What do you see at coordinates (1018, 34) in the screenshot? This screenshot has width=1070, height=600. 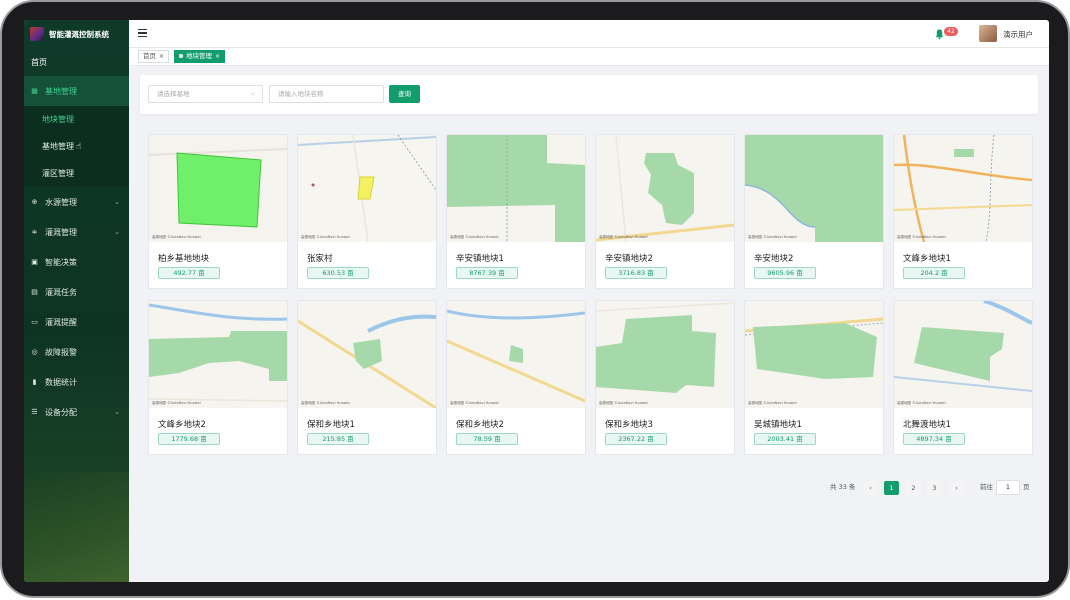 I see `user-name: 演示用户` at bounding box center [1018, 34].